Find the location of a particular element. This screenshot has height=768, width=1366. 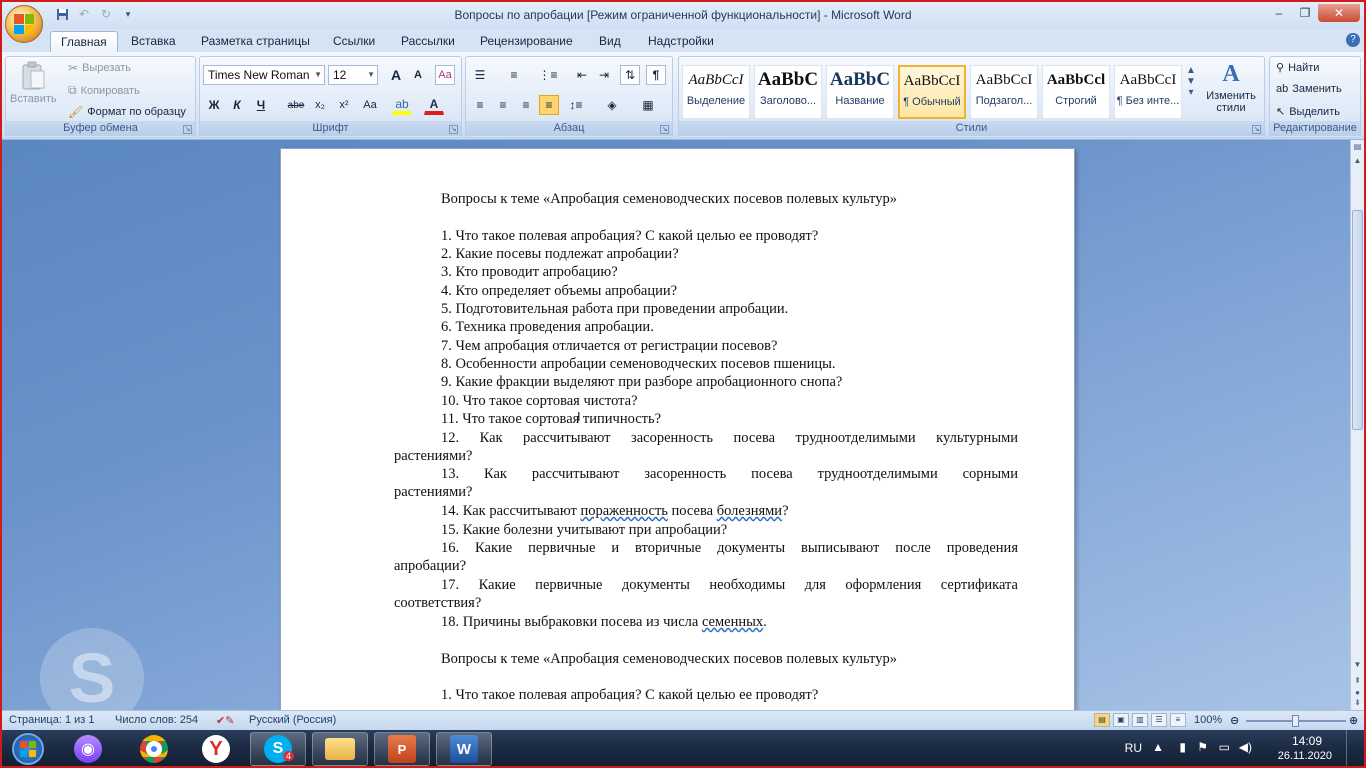

network-icon: ▭ is located at coordinates (1224, 747).